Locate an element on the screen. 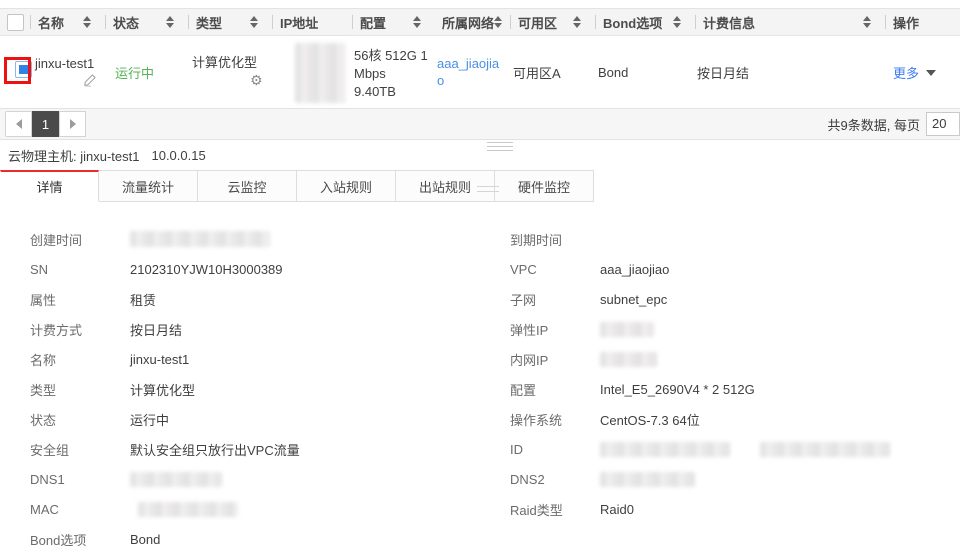  row-bond-cell: Bond is located at coordinates (645, 72).